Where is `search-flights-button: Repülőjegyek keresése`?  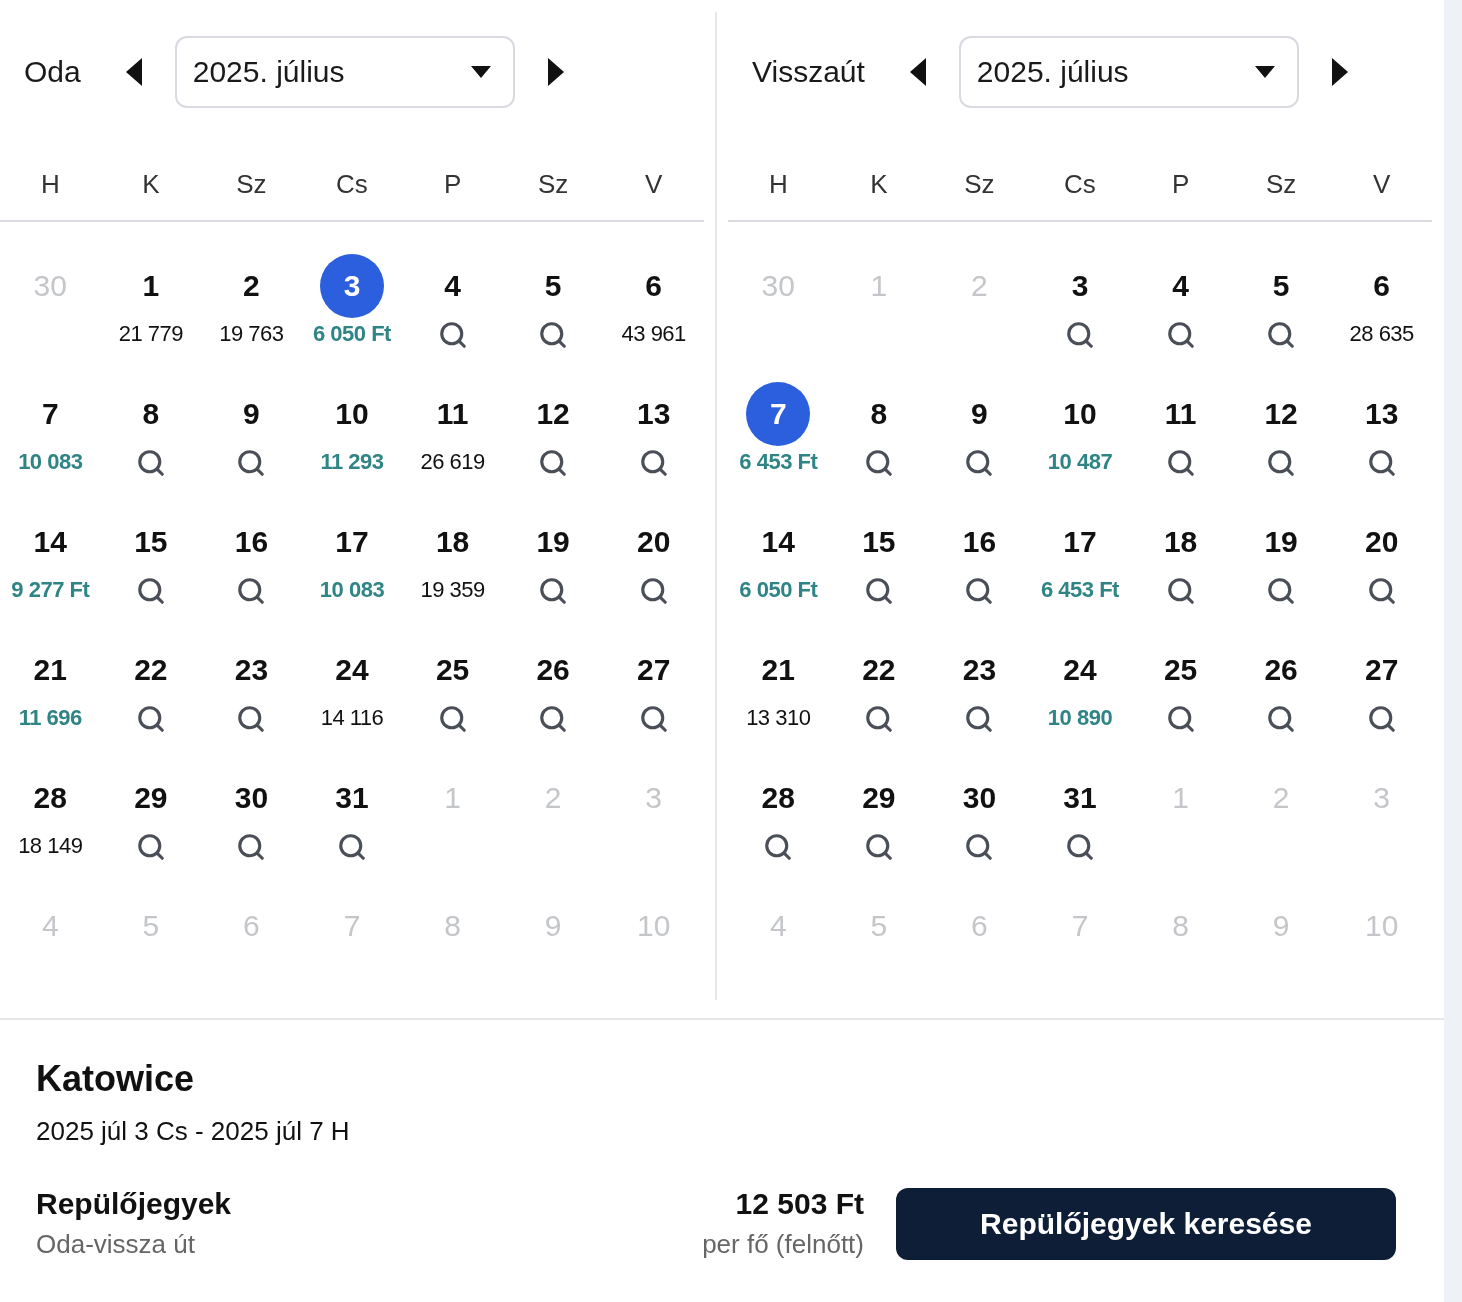 search-flights-button: Repülőjegyek keresése is located at coordinates (1146, 1223).